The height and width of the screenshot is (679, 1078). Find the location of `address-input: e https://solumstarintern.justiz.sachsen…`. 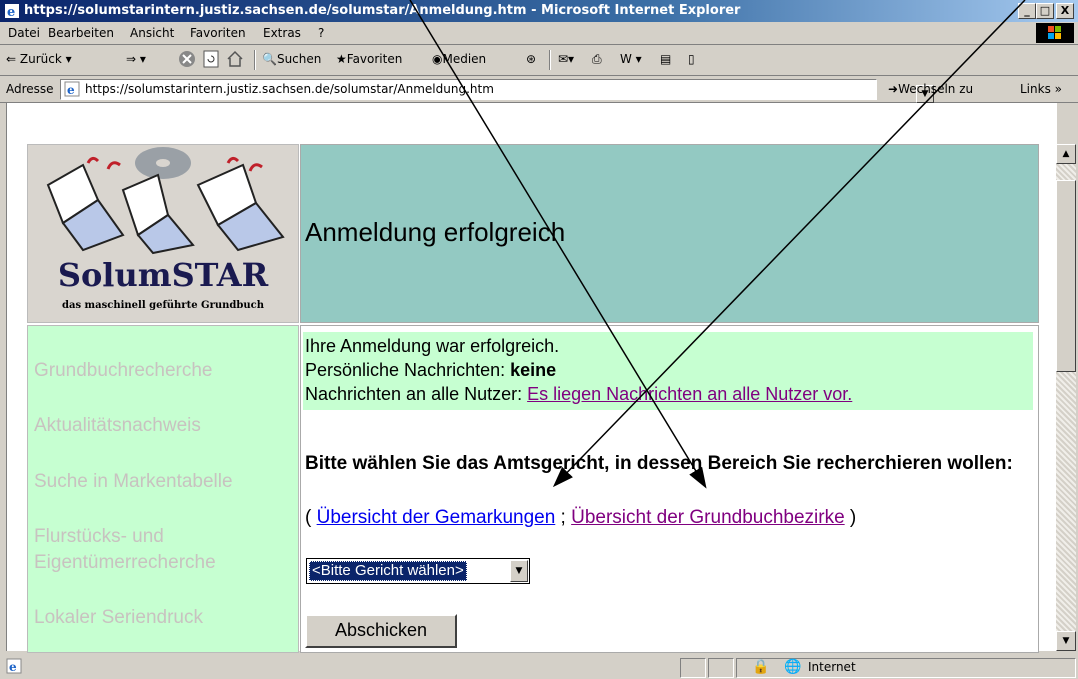

address-input: e https://solumstarintern.justiz.sachsen… is located at coordinates (497, 91).